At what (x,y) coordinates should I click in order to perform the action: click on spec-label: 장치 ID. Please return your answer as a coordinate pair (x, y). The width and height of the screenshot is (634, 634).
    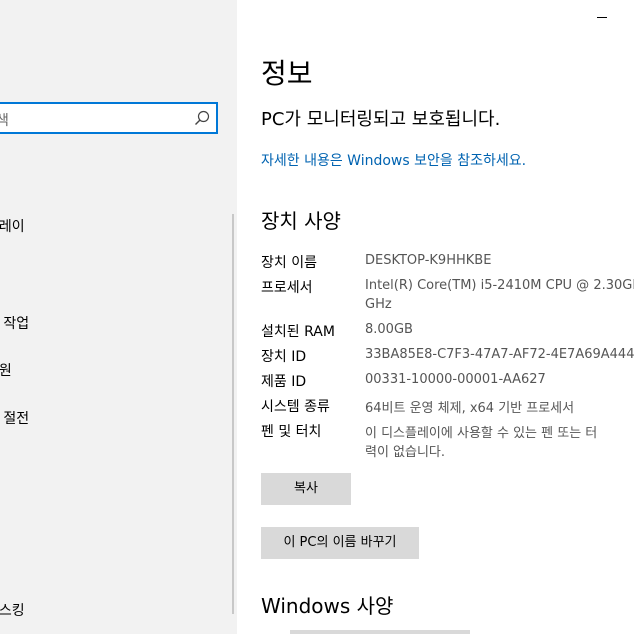
    Looking at the image, I should click on (284, 357).